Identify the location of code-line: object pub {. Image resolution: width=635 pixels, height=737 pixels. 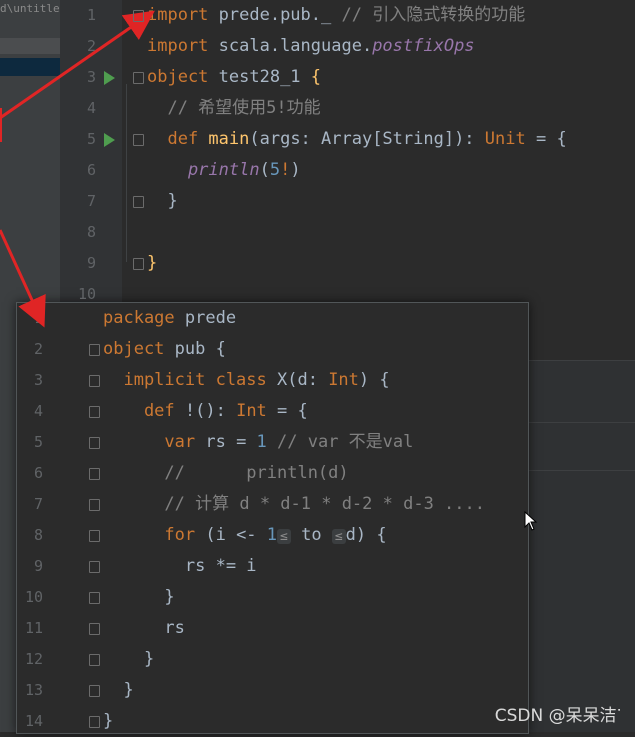
(164, 349).